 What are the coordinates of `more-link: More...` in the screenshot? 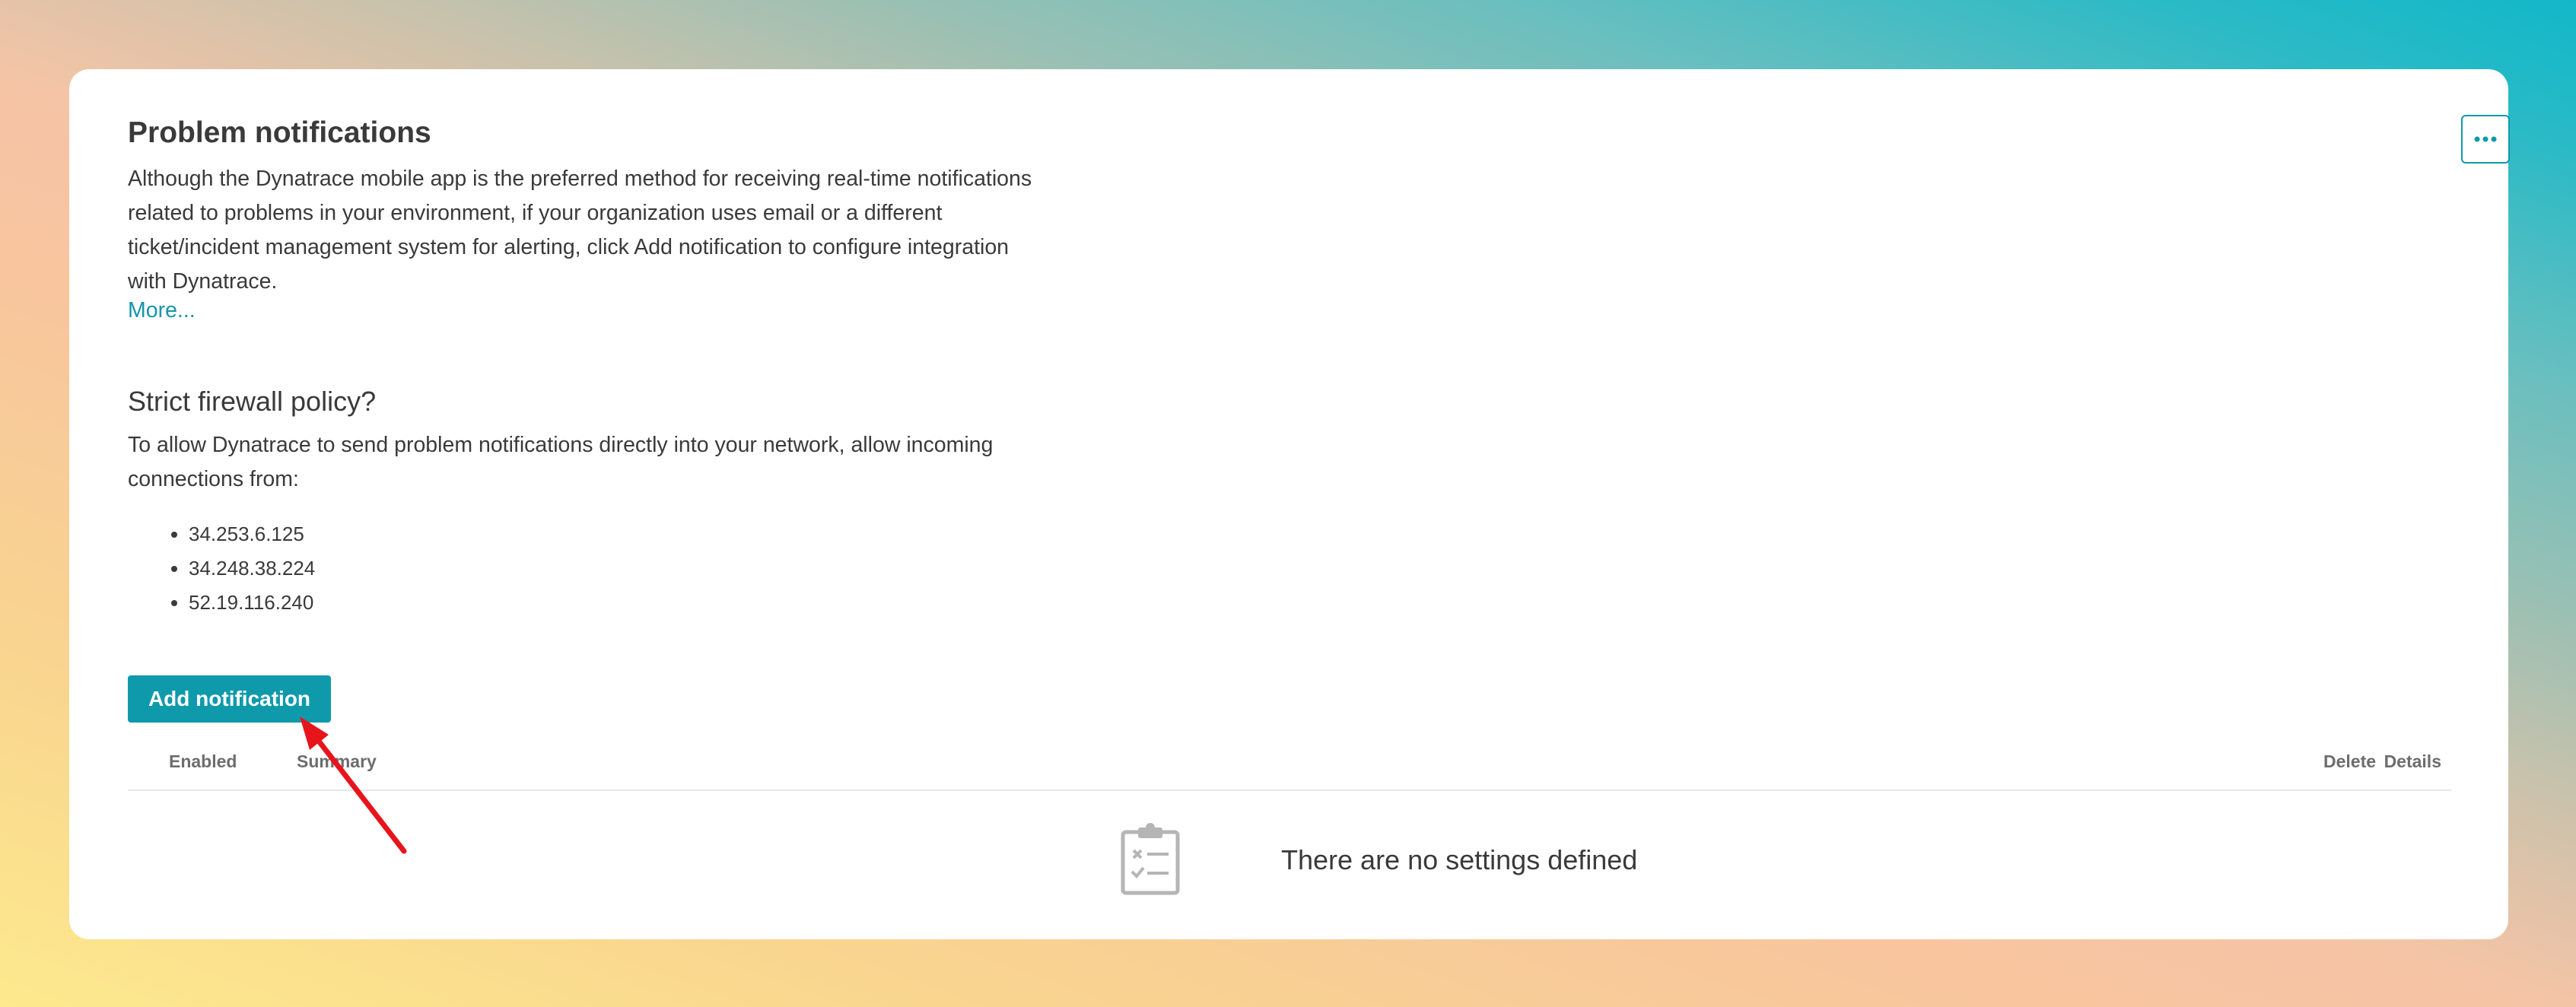 It's located at (162, 310).